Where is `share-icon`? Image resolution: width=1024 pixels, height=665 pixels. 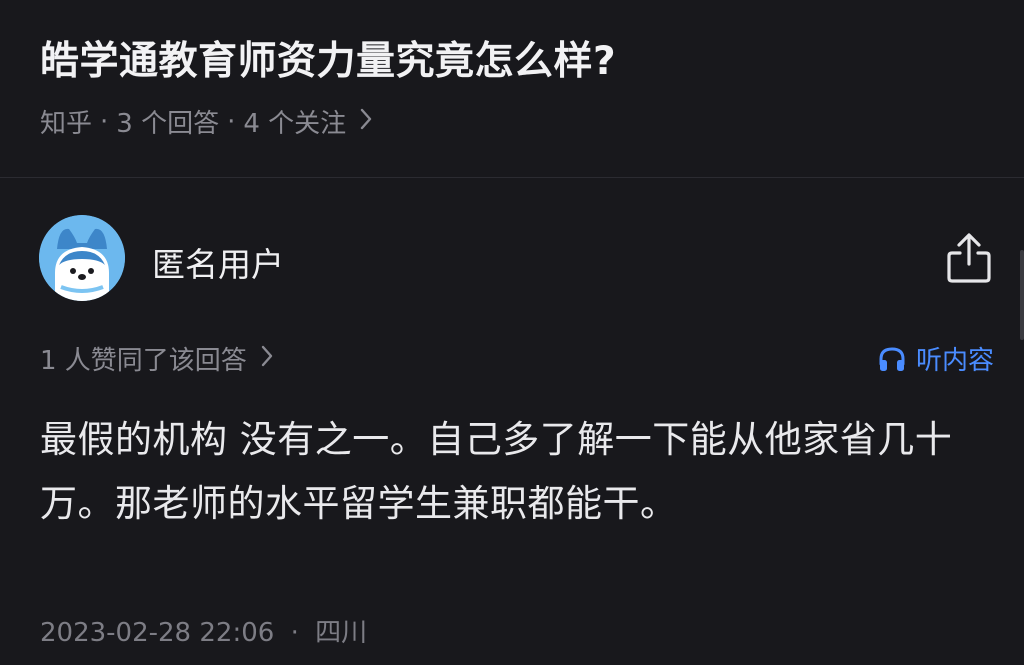
share-icon is located at coordinates (969, 258).